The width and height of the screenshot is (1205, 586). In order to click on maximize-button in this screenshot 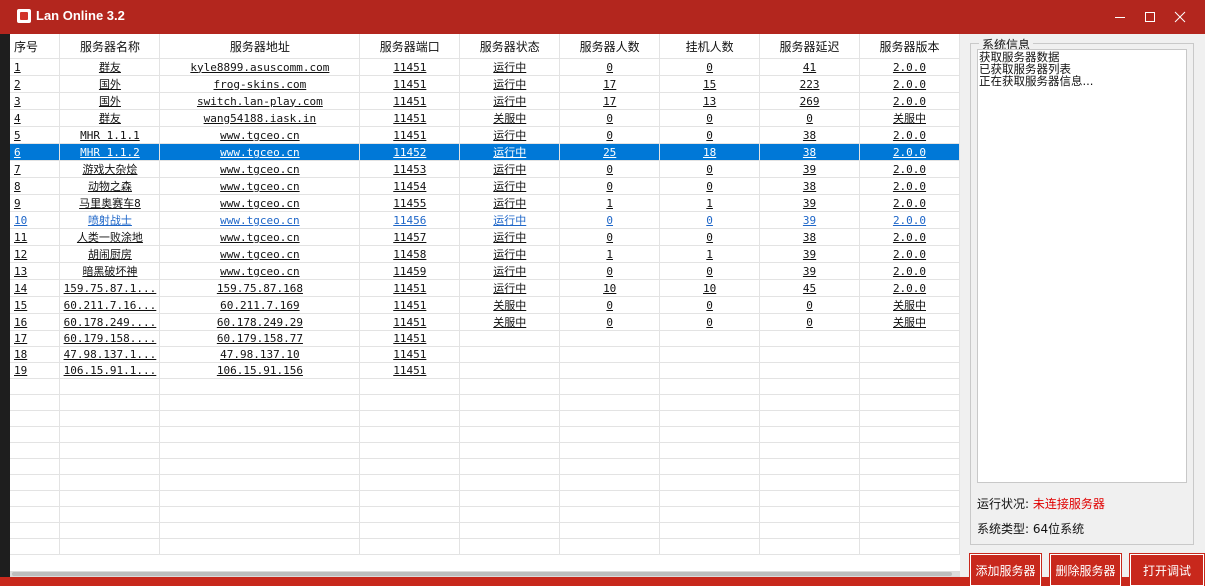, I will do `click(1150, 17)`.